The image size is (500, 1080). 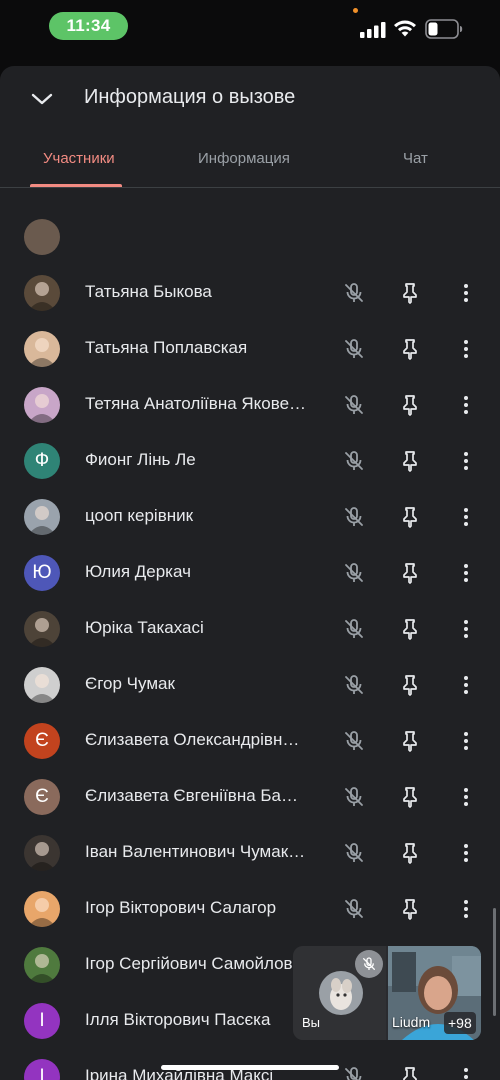 I want to click on self-tile: Вы, so click(x=339, y=993).